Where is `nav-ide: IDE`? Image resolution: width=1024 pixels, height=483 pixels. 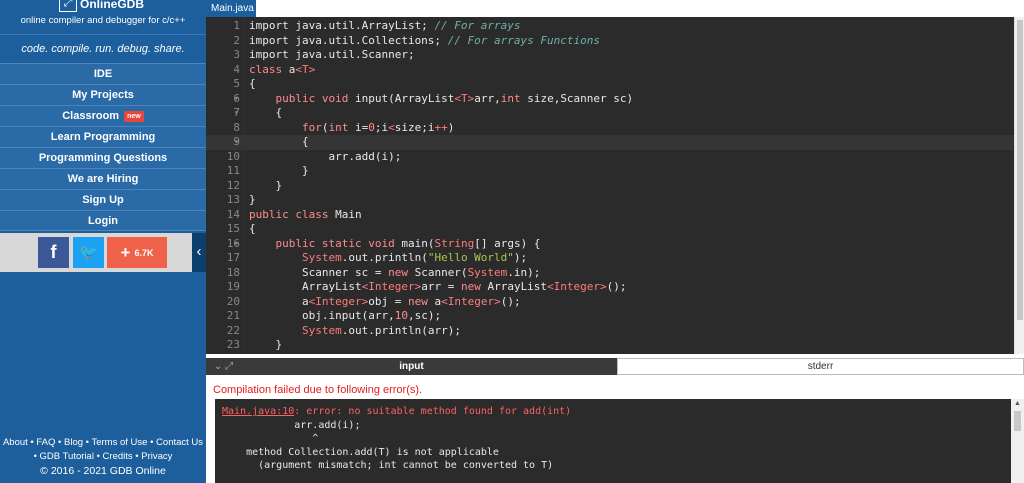 nav-ide: IDE is located at coordinates (103, 73).